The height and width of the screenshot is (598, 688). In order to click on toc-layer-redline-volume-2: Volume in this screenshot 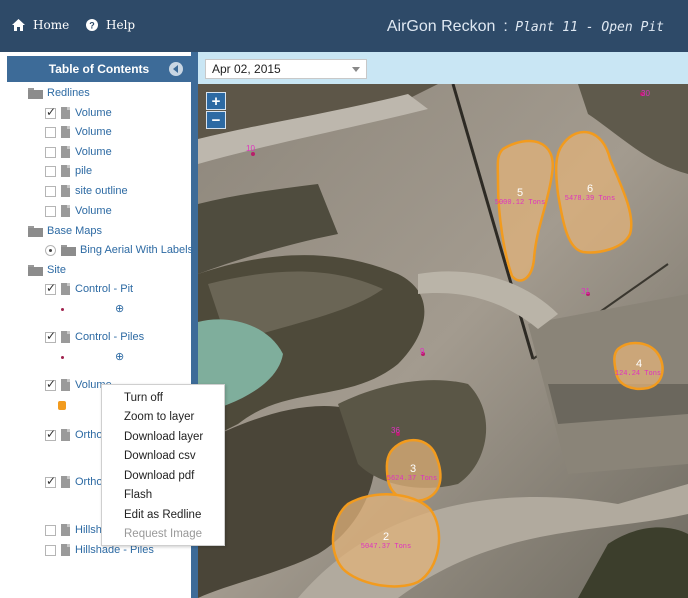, I will do `click(78, 132)`.